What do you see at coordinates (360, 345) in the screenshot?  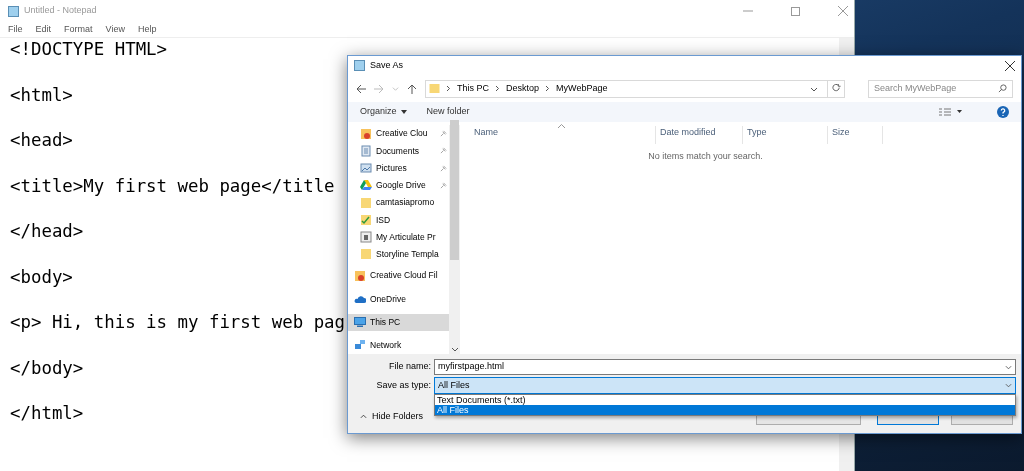 I see `network-icon` at bounding box center [360, 345].